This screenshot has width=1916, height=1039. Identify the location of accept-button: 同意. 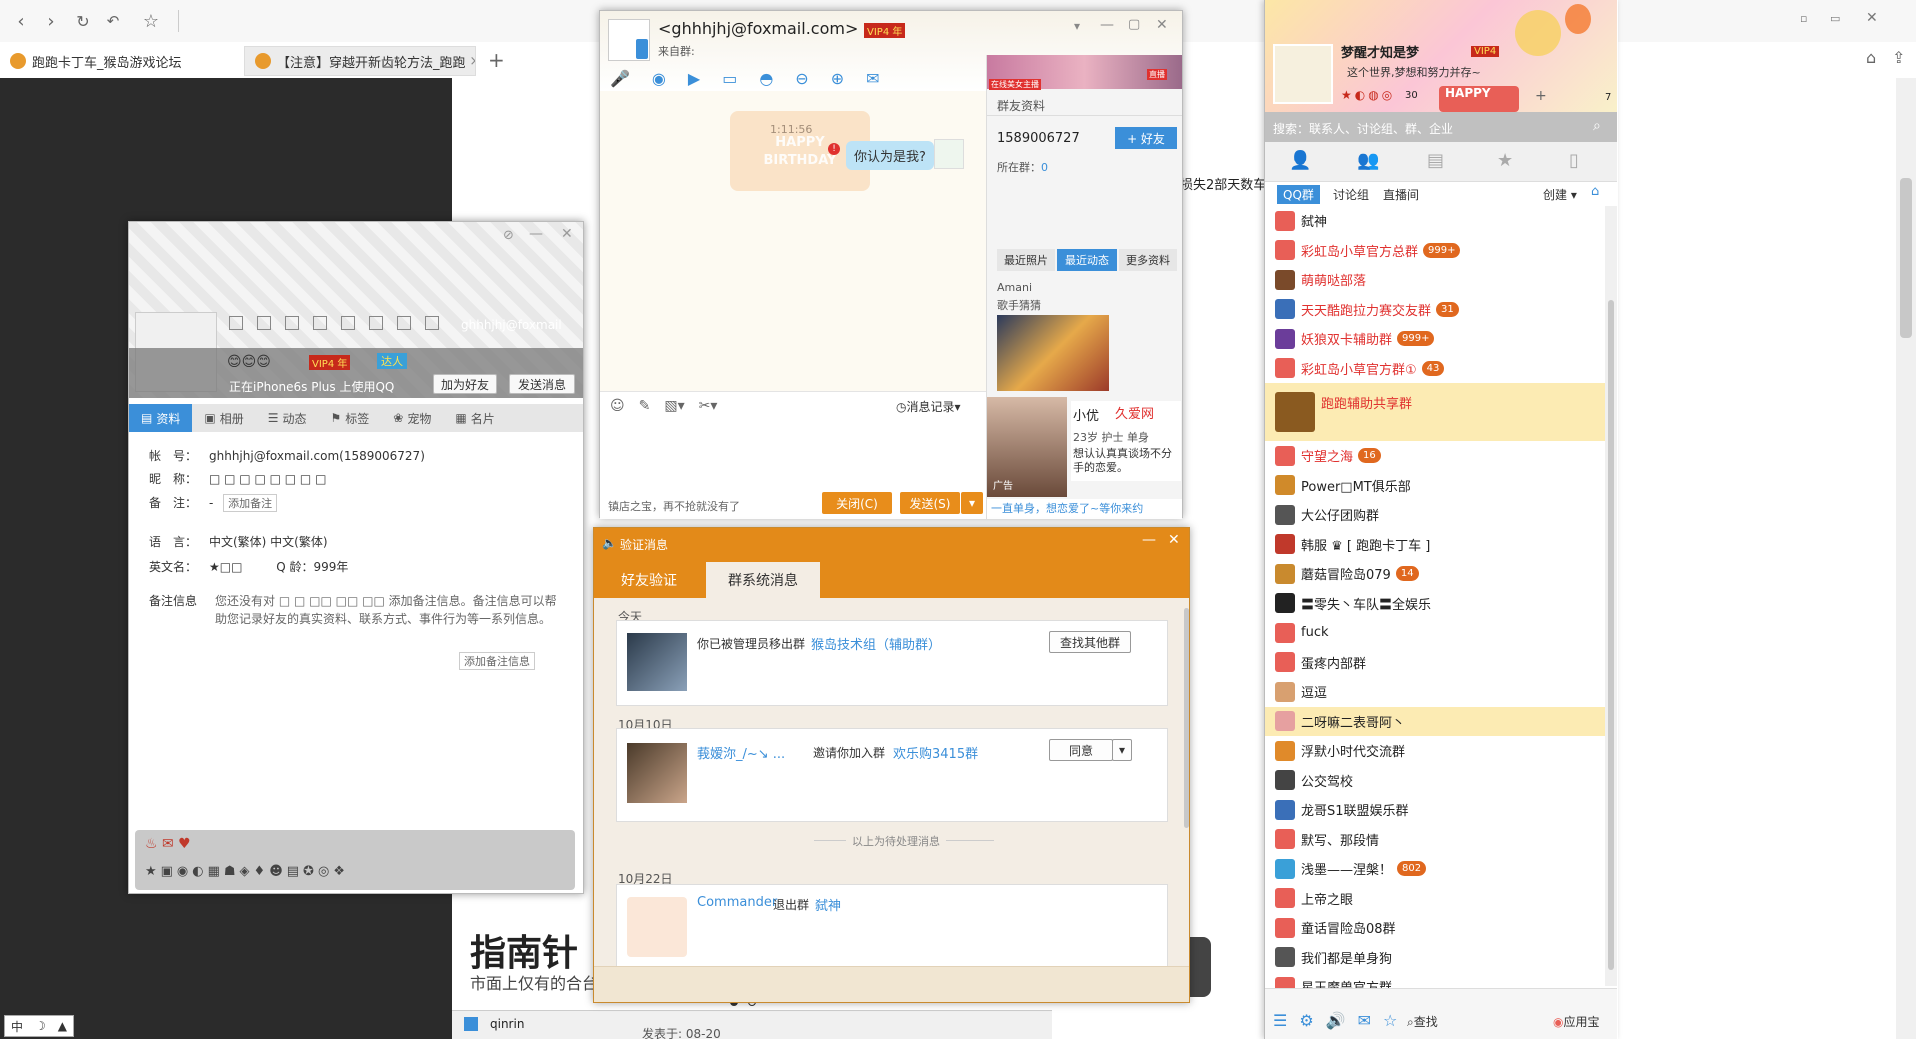
(1081, 750).